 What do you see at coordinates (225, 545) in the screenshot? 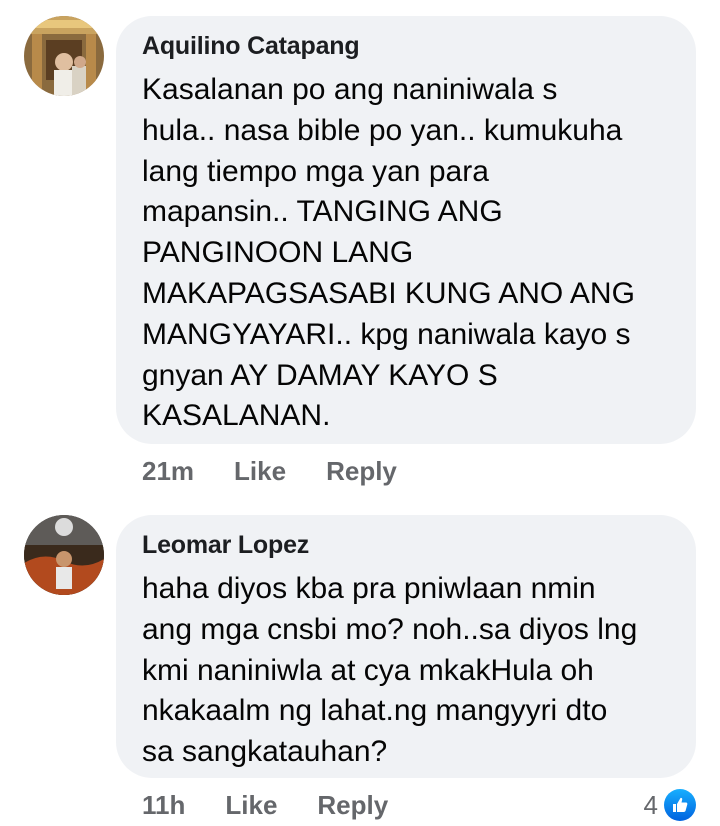
I see `comment-author: Leomar Lopez` at bounding box center [225, 545].